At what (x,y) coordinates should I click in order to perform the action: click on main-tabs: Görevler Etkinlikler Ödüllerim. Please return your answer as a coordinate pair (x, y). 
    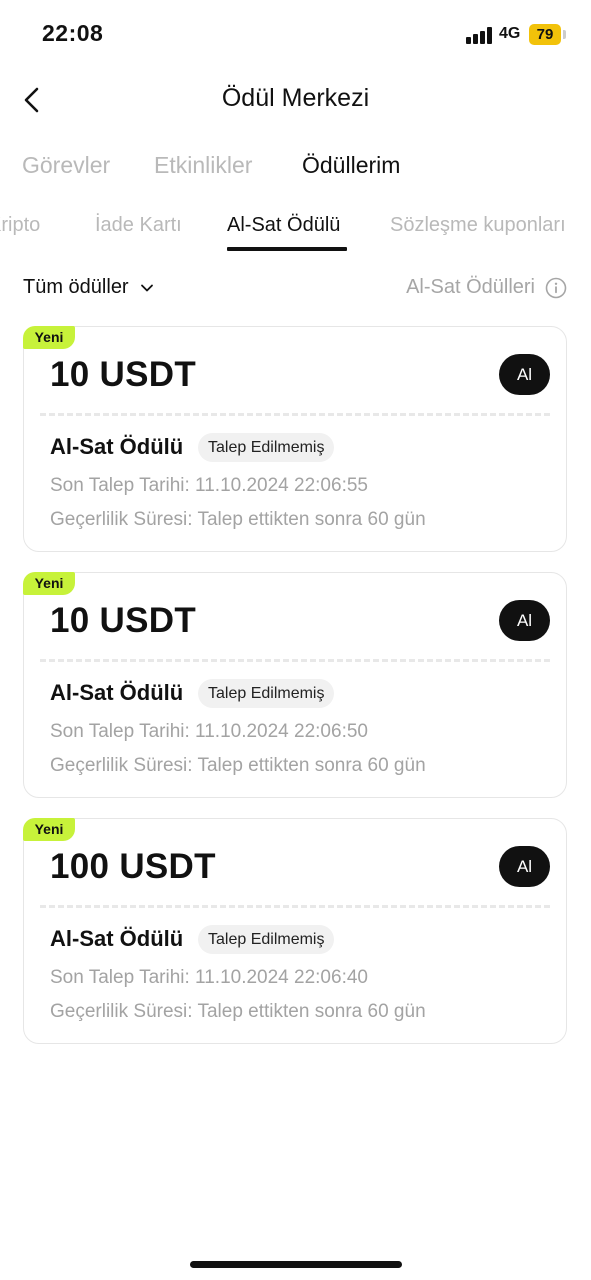
    Looking at the image, I should click on (295, 168).